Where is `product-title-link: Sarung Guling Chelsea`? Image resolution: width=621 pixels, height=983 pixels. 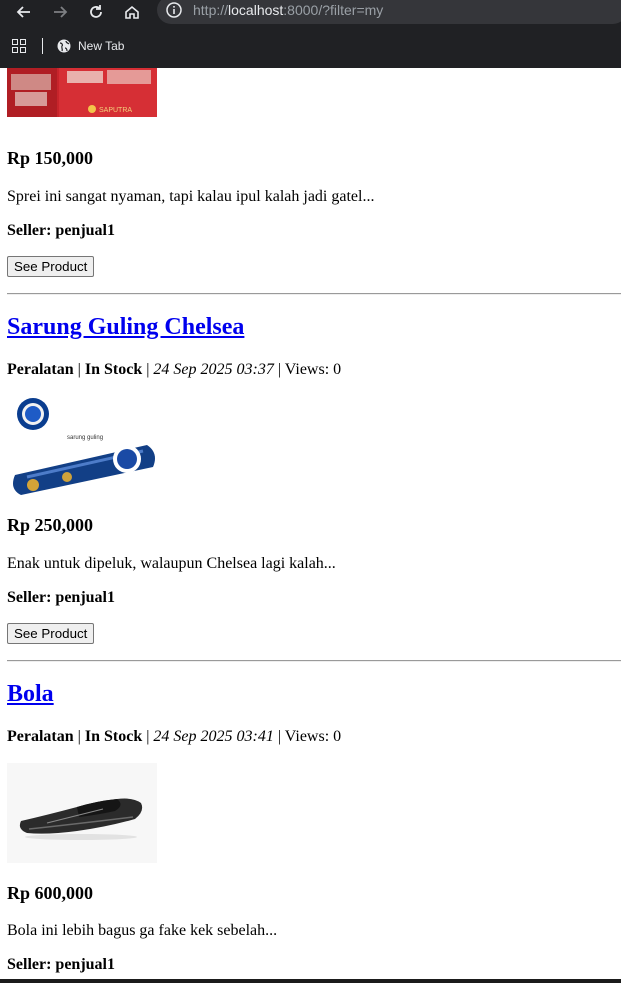
product-title-link: Sarung Guling Chelsea is located at coordinates (125, 327).